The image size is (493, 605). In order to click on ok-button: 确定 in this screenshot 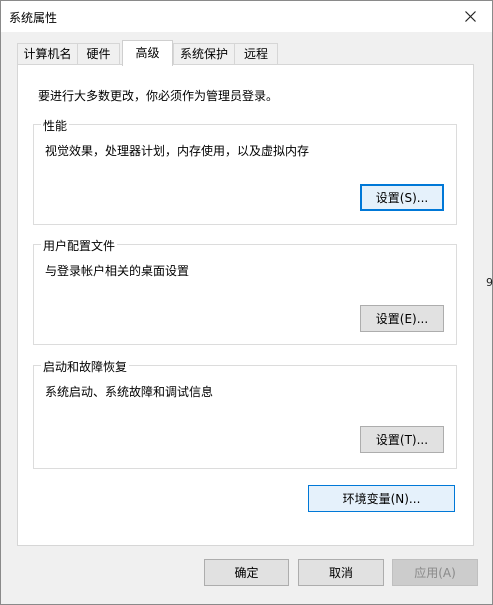, I will do `click(246, 572)`.